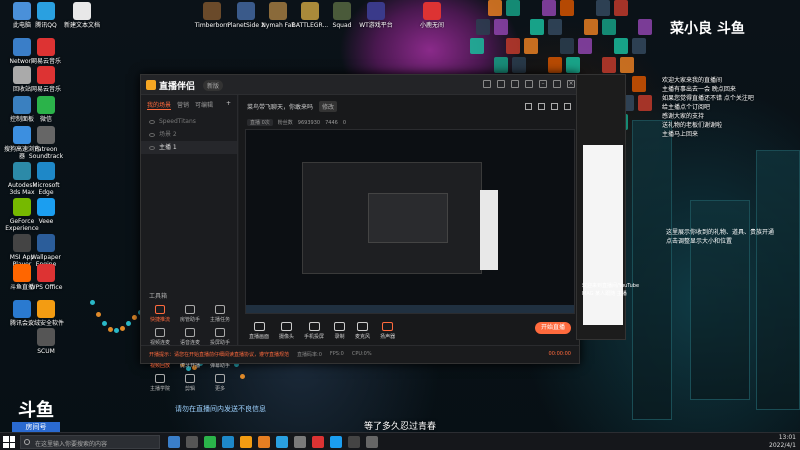 This screenshot has height=450, width=800. I want to click on chat-panel-window, so click(601, 207).